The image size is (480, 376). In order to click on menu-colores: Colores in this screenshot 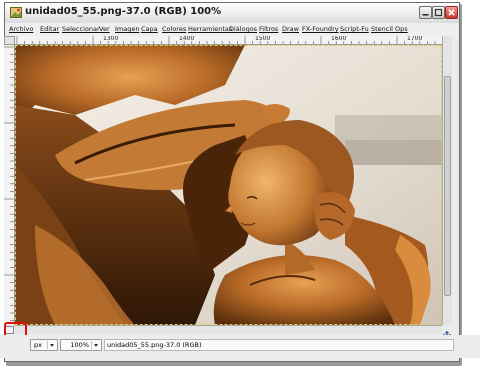, I will do `click(174, 29)`.